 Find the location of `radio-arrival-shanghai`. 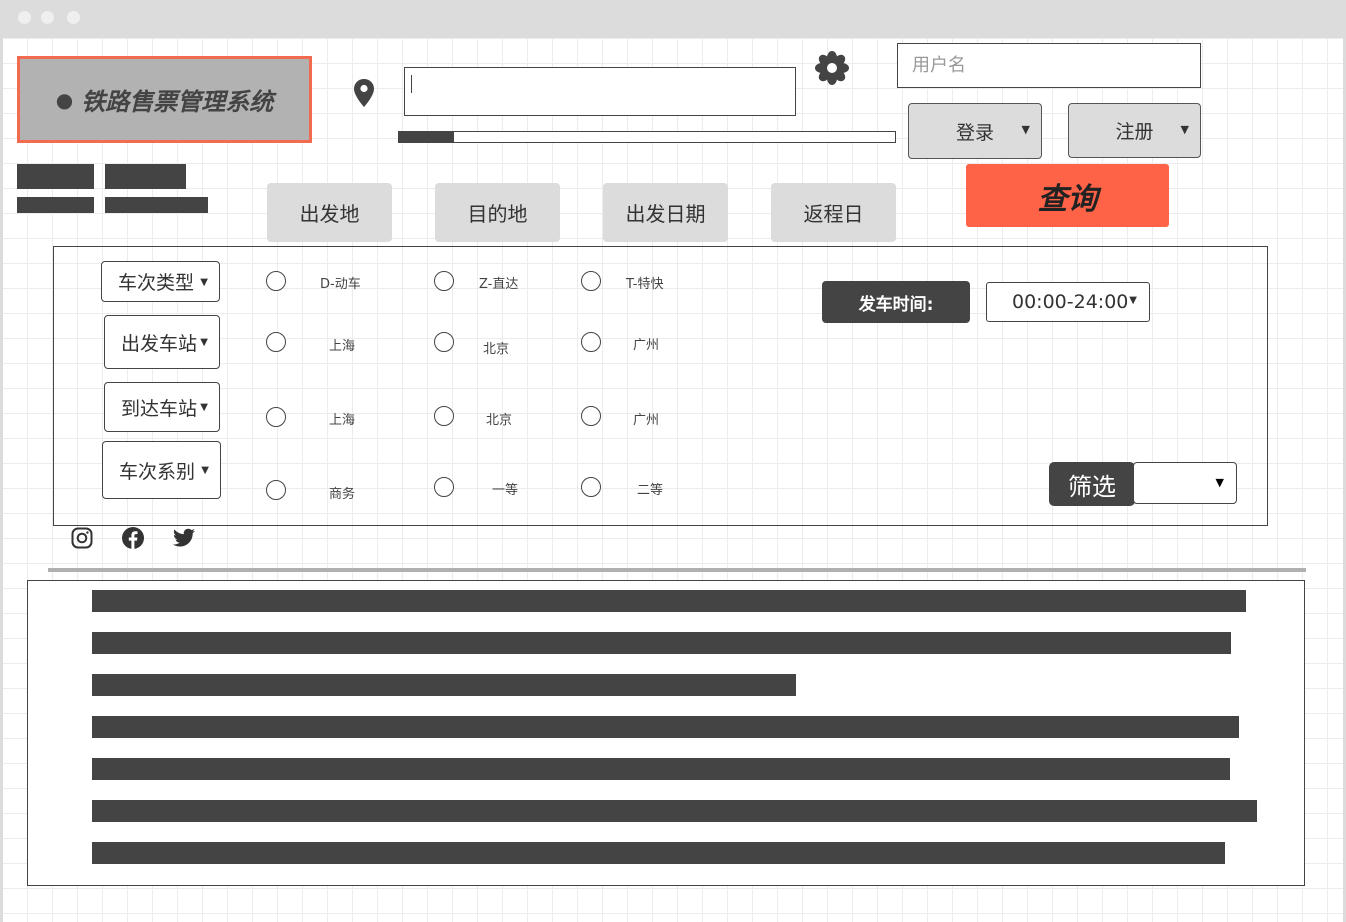

radio-arrival-shanghai is located at coordinates (276, 417).